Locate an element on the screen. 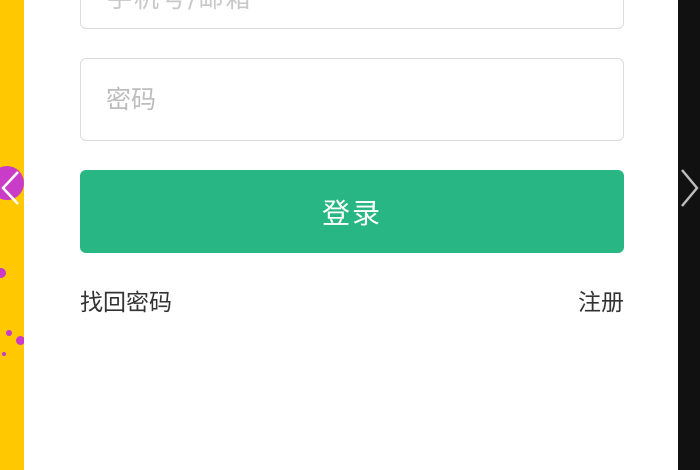 This screenshot has height=470, width=700. register-link: 注册 is located at coordinates (601, 303).